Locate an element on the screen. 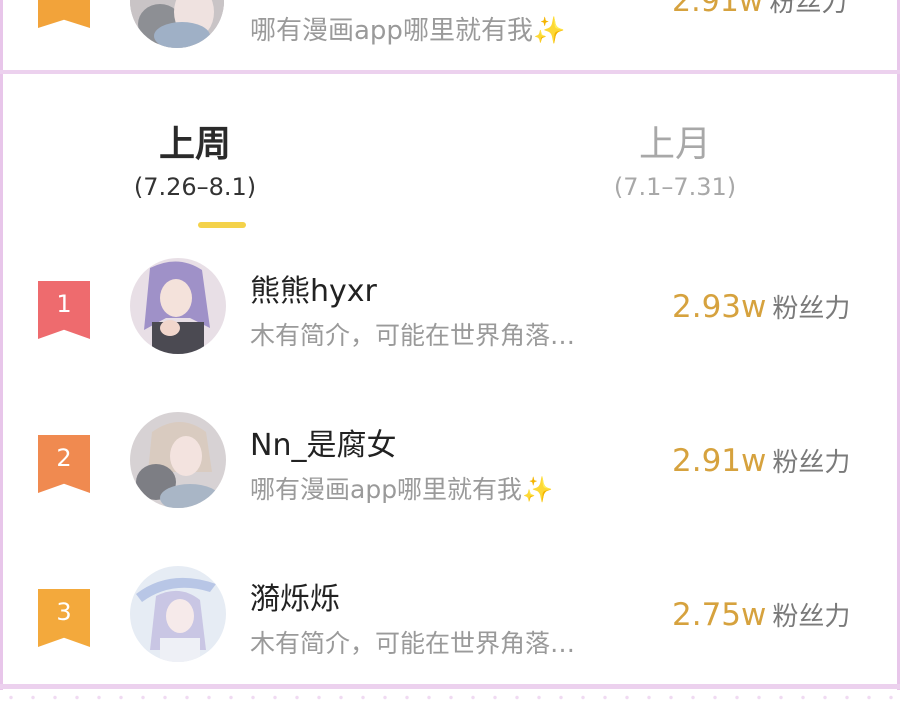 This screenshot has width=900, height=703. user-name: 熊熊hyxr is located at coordinates (313, 291).